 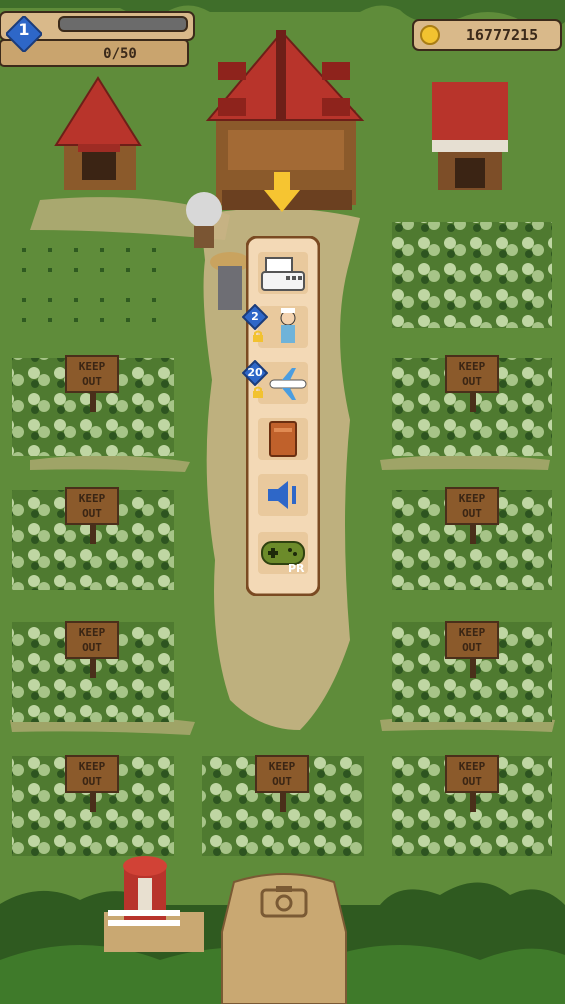 I want to click on sound-toggle-button, so click(x=283, y=495).